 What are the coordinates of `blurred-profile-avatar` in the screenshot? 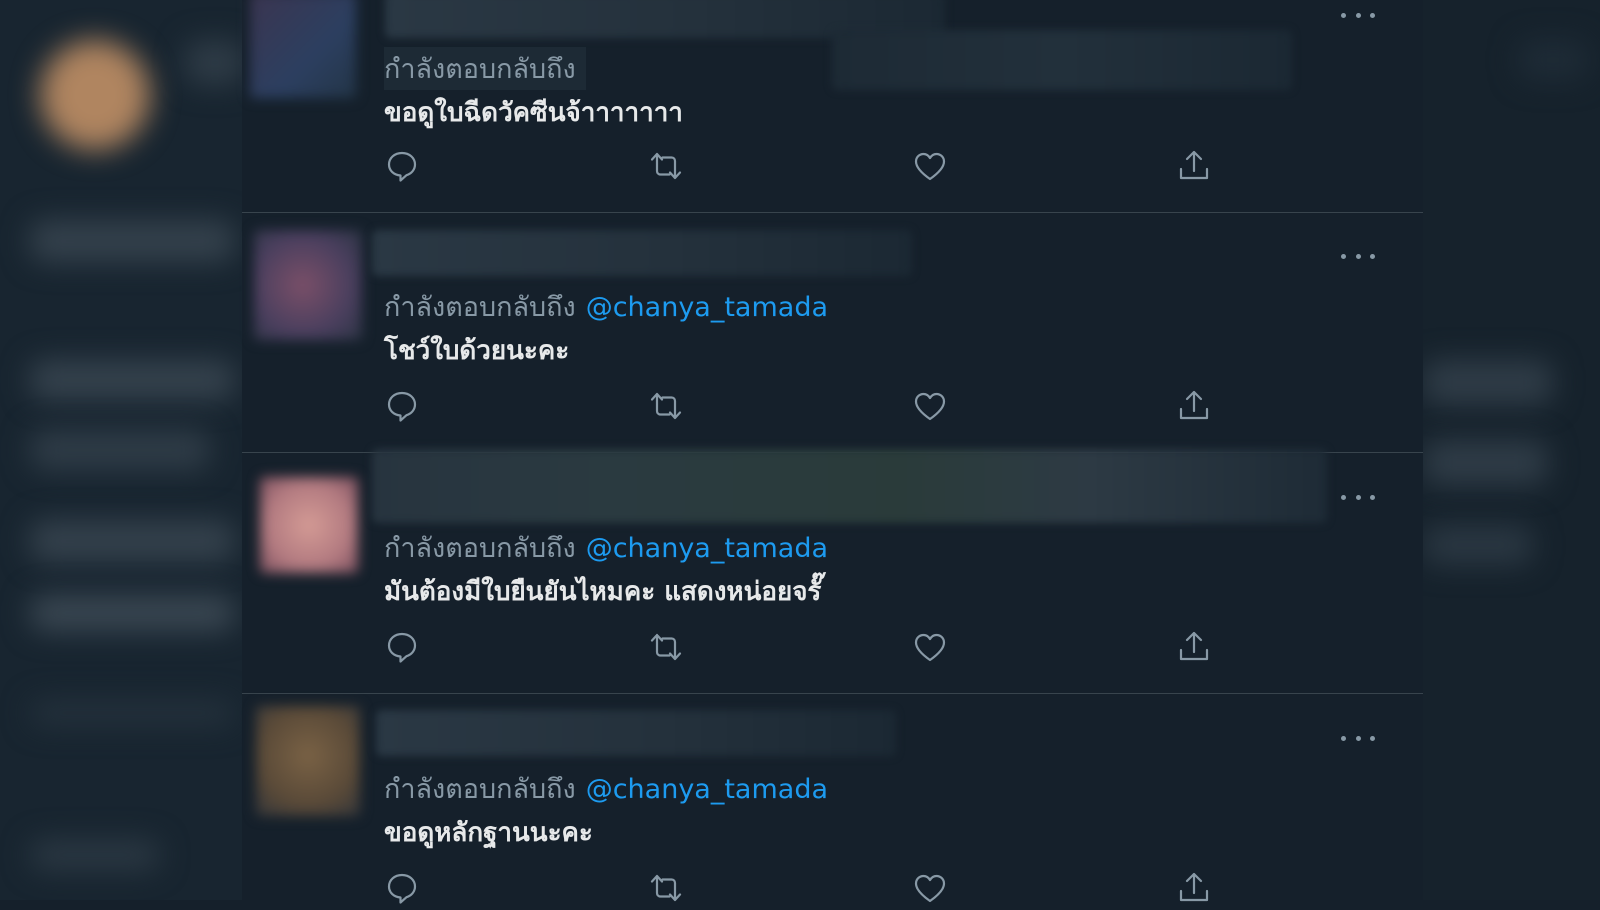 It's located at (95, 95).